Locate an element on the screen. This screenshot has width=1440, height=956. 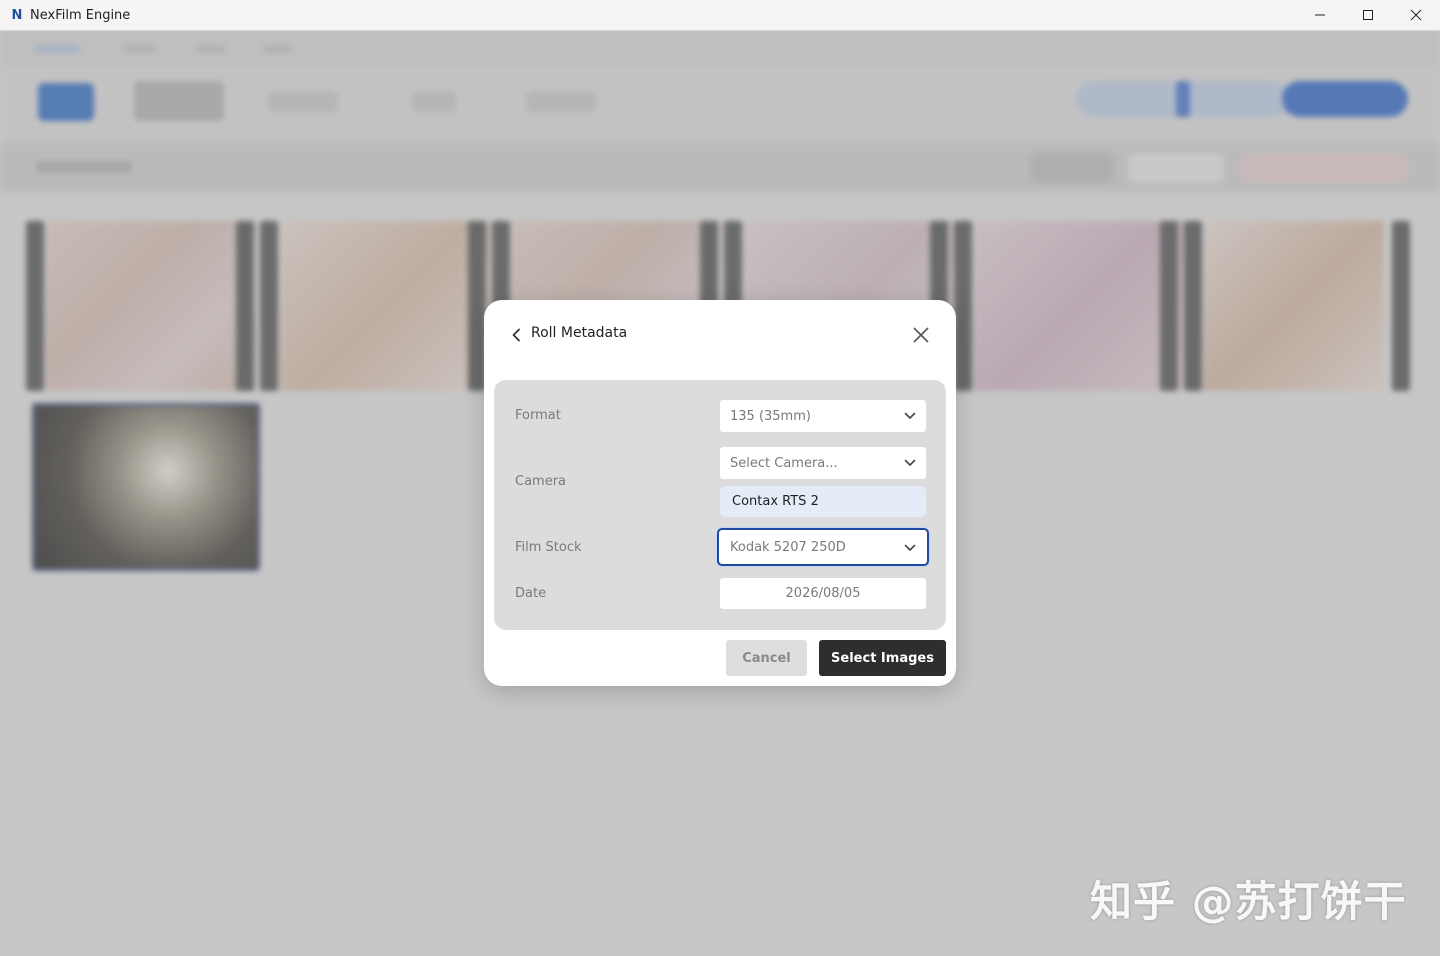
date-label: Date is located at coordinates (531, 593).